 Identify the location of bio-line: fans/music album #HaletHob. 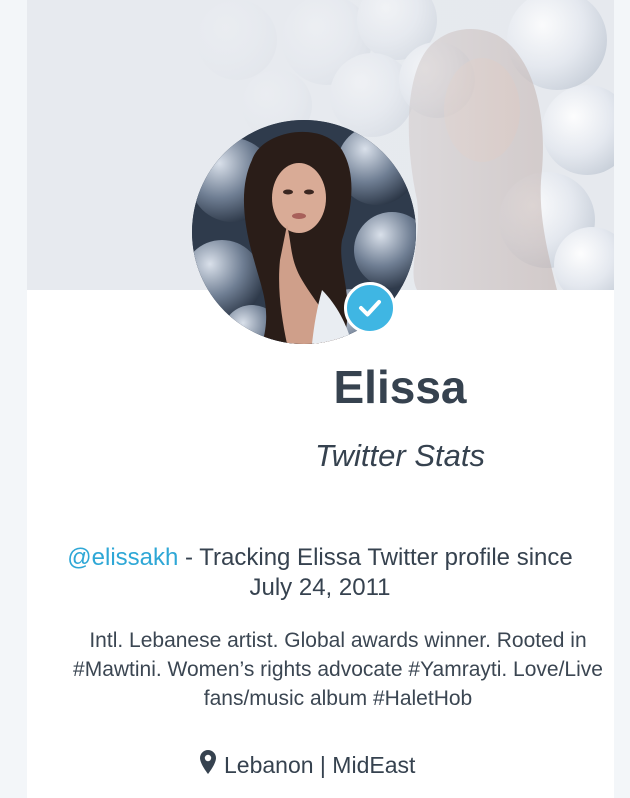
(338, 698).